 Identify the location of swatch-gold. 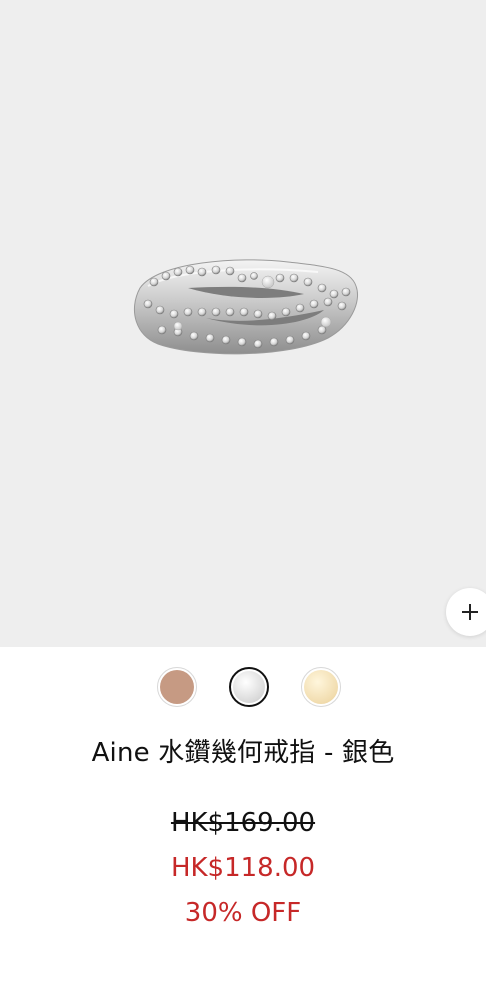
(321, 687).